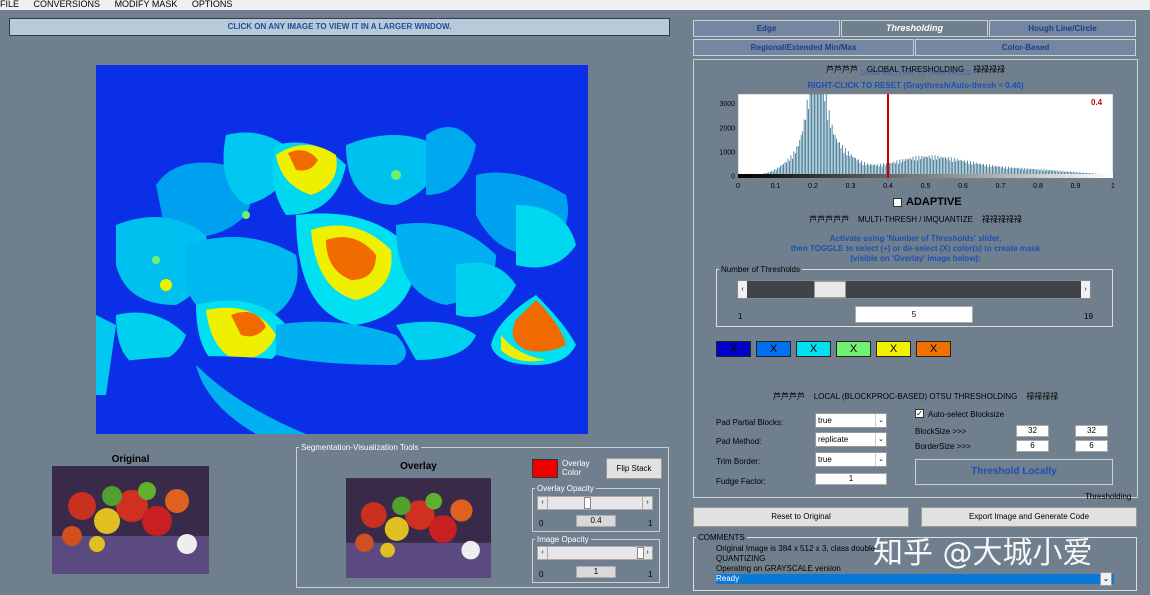  I want to click on blocksize-label: BlockSize >>>, so click(941, 431).